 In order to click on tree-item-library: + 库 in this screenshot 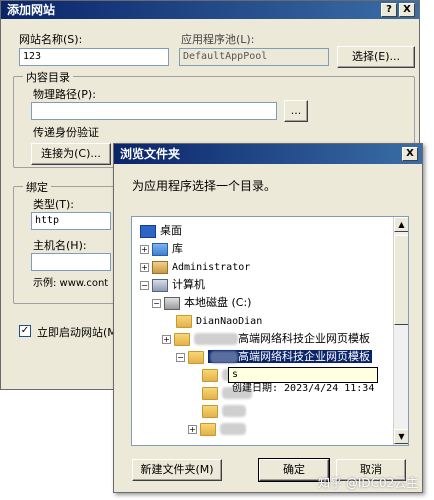, I will do `click(161, 249)`.